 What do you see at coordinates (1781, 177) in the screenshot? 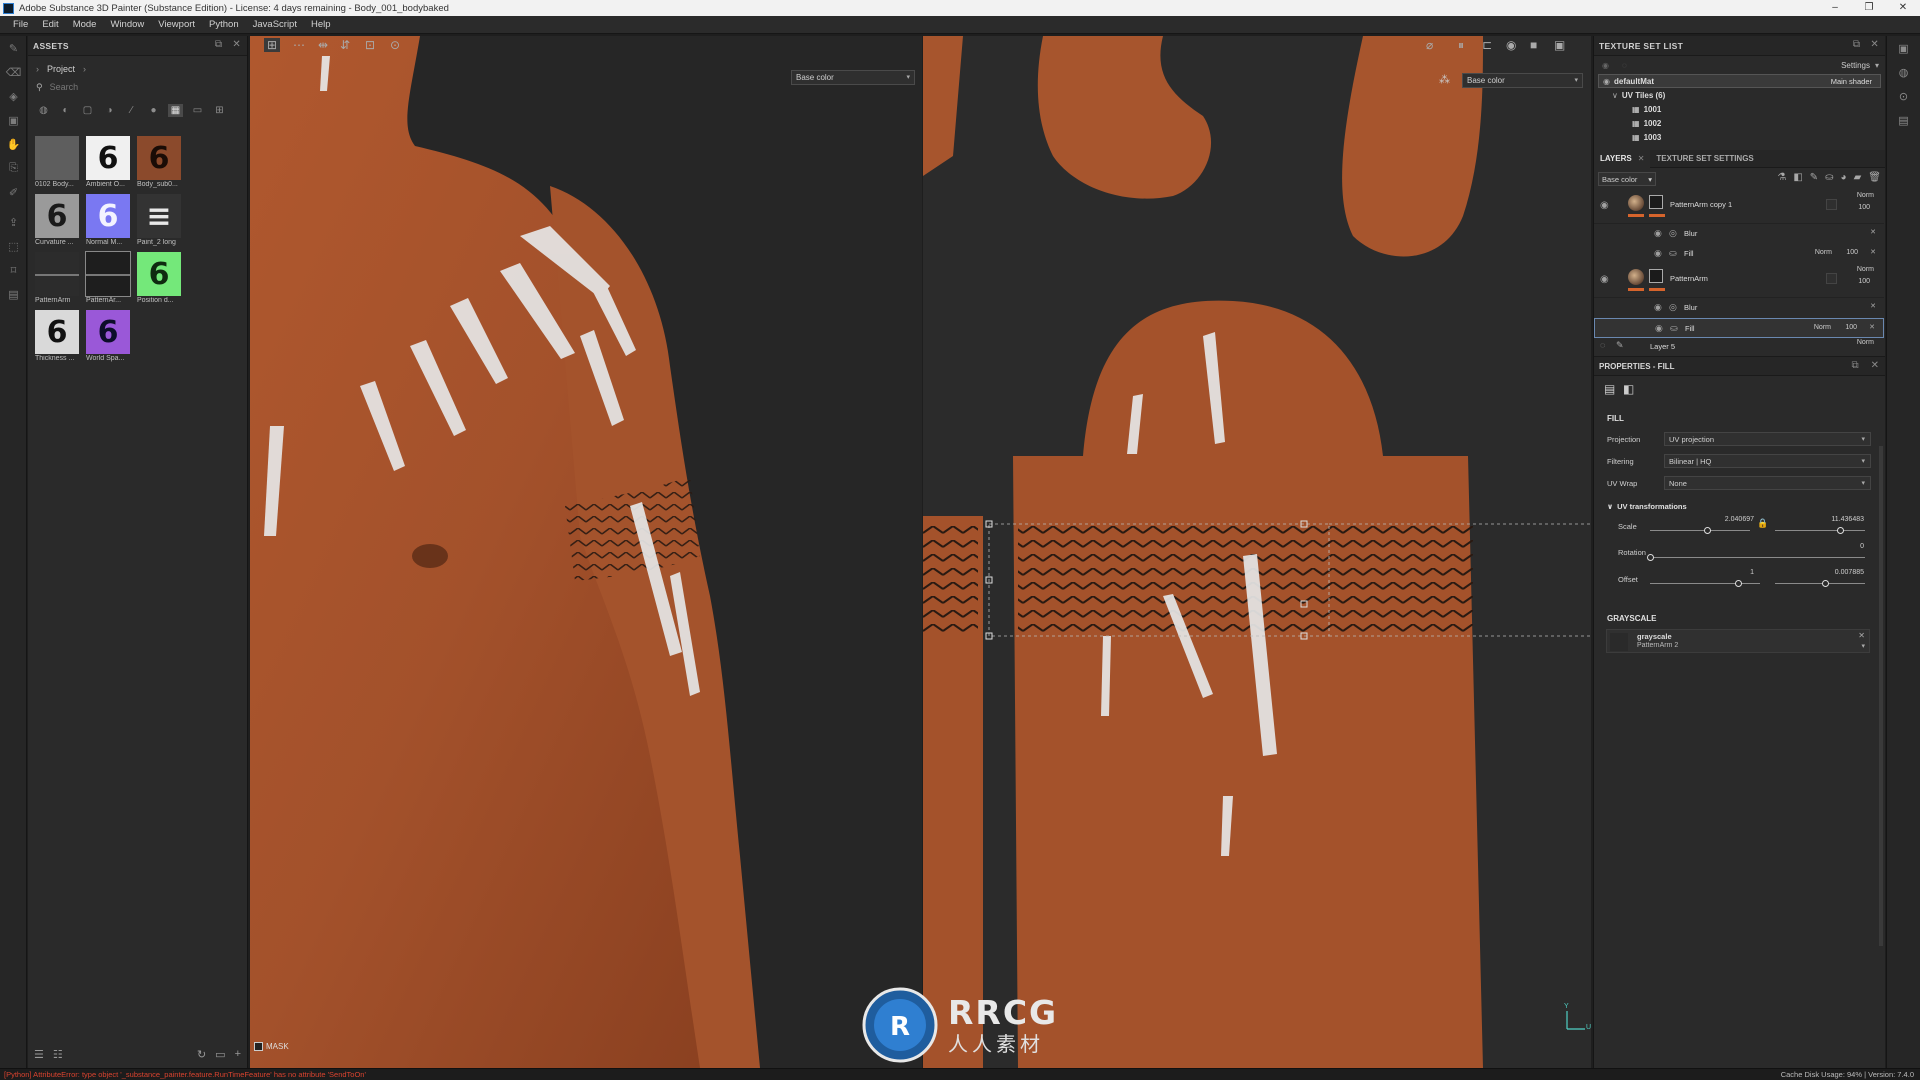
I see `add-effect-icon: ⚗` at bounding box center [1781, 177].